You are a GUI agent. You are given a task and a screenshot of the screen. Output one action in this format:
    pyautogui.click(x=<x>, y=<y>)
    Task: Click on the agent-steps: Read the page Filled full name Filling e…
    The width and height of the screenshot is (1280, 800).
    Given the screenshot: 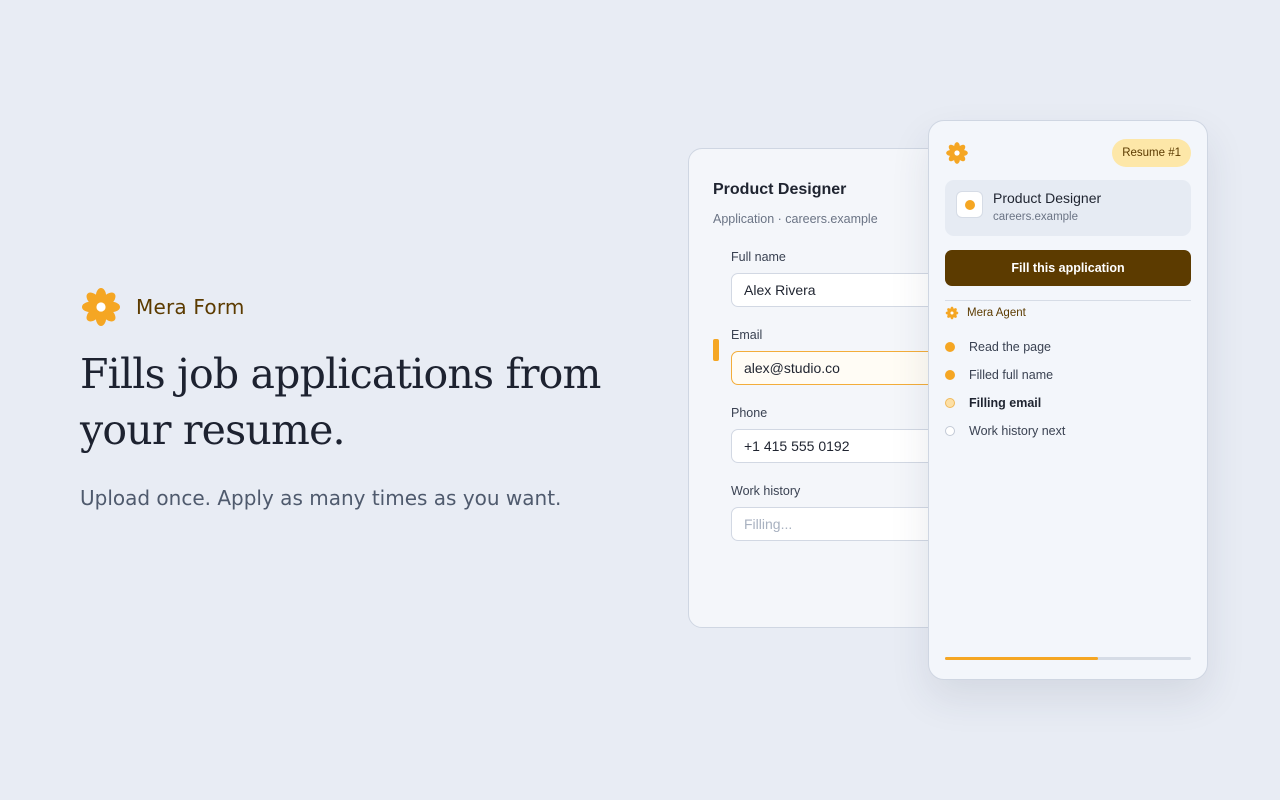 What is the action you would take?
    pyautogui.click(x=1068, y=389)
    